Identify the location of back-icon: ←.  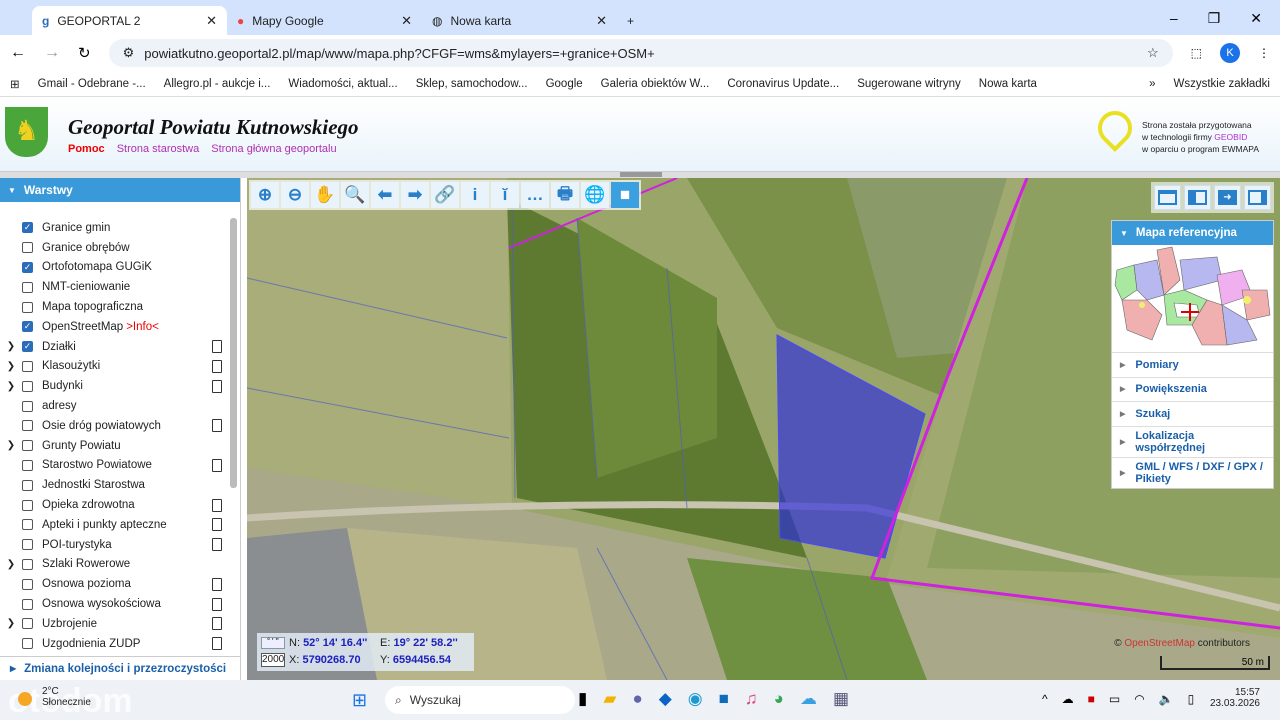
(18, 53).